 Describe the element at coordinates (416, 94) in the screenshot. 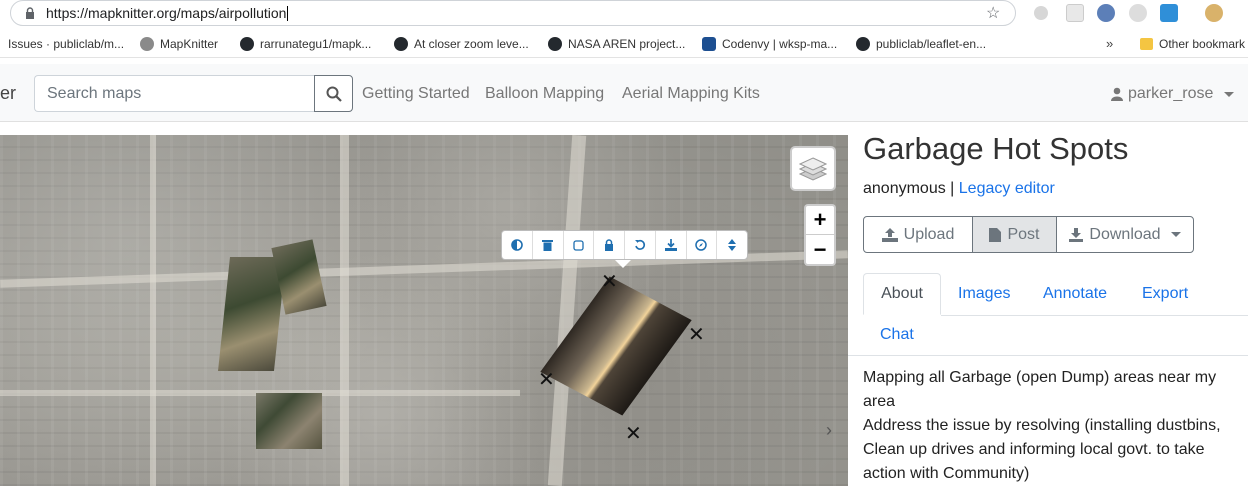

I see `nav-getting-started: Getting Started` at that location.